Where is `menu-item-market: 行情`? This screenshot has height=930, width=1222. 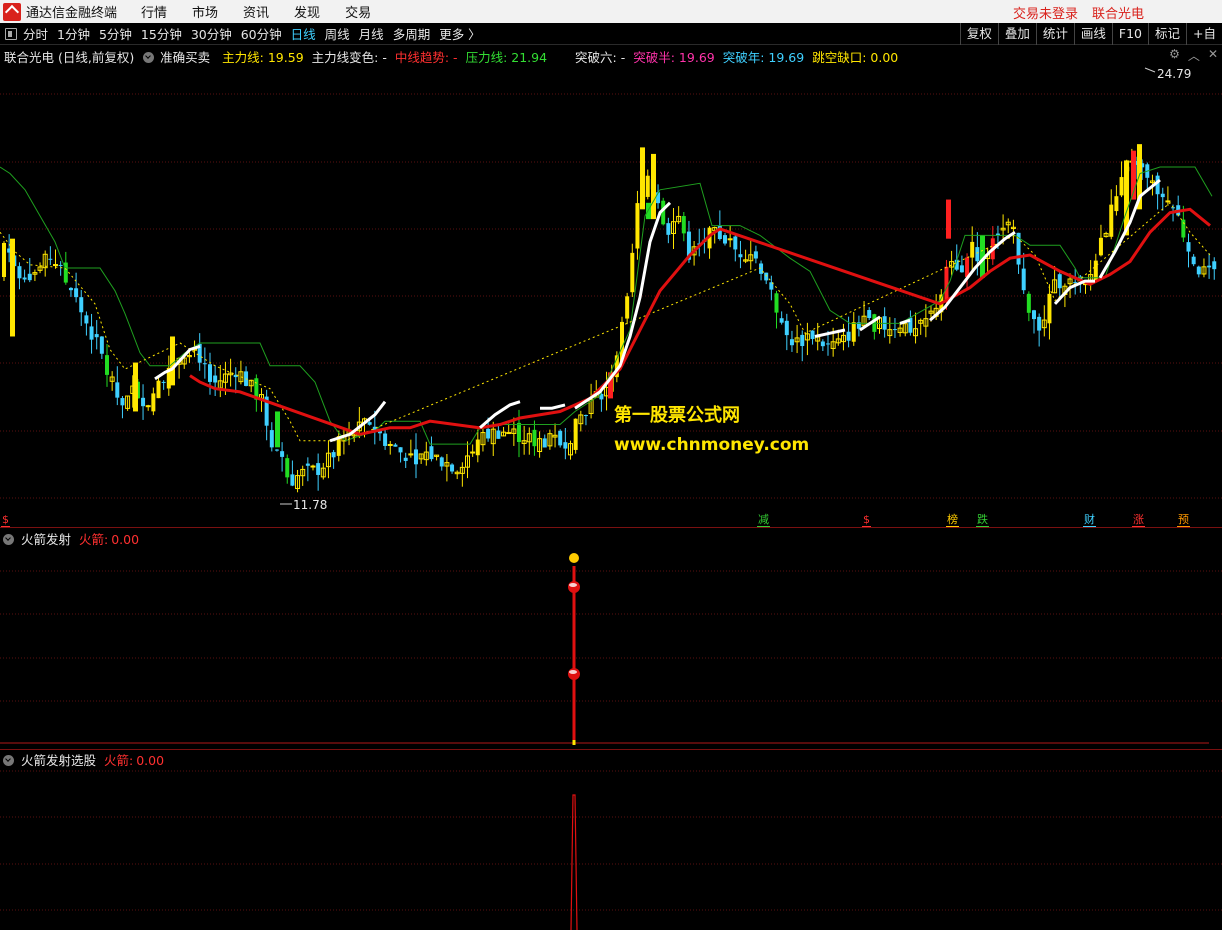
menu-item-market: 行情 is located at coordinates (154, 11).